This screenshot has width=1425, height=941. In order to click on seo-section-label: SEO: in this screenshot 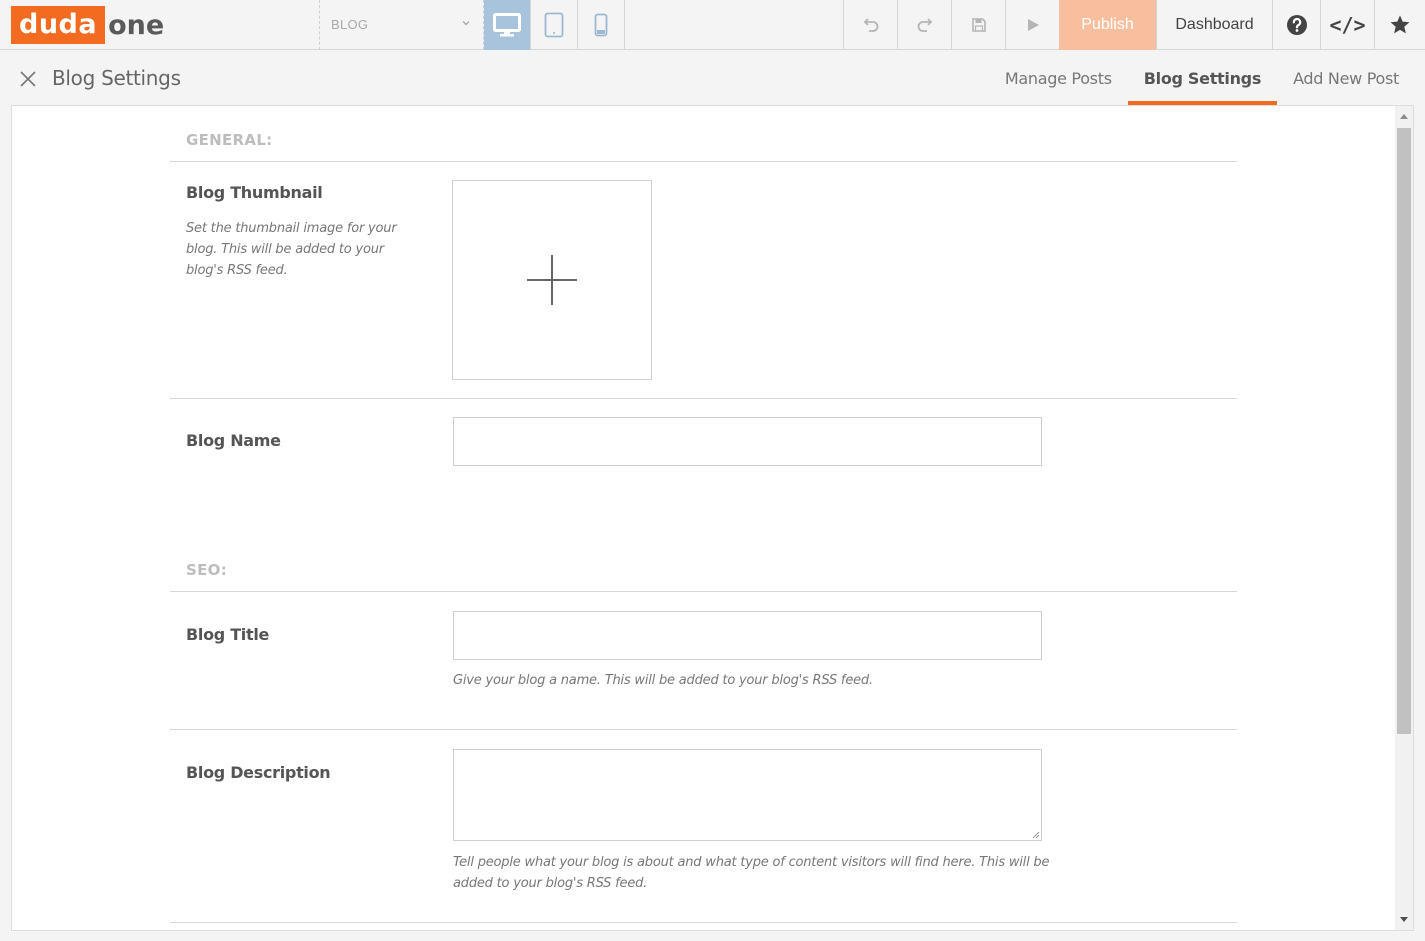, I will do `click(206, 570)`.